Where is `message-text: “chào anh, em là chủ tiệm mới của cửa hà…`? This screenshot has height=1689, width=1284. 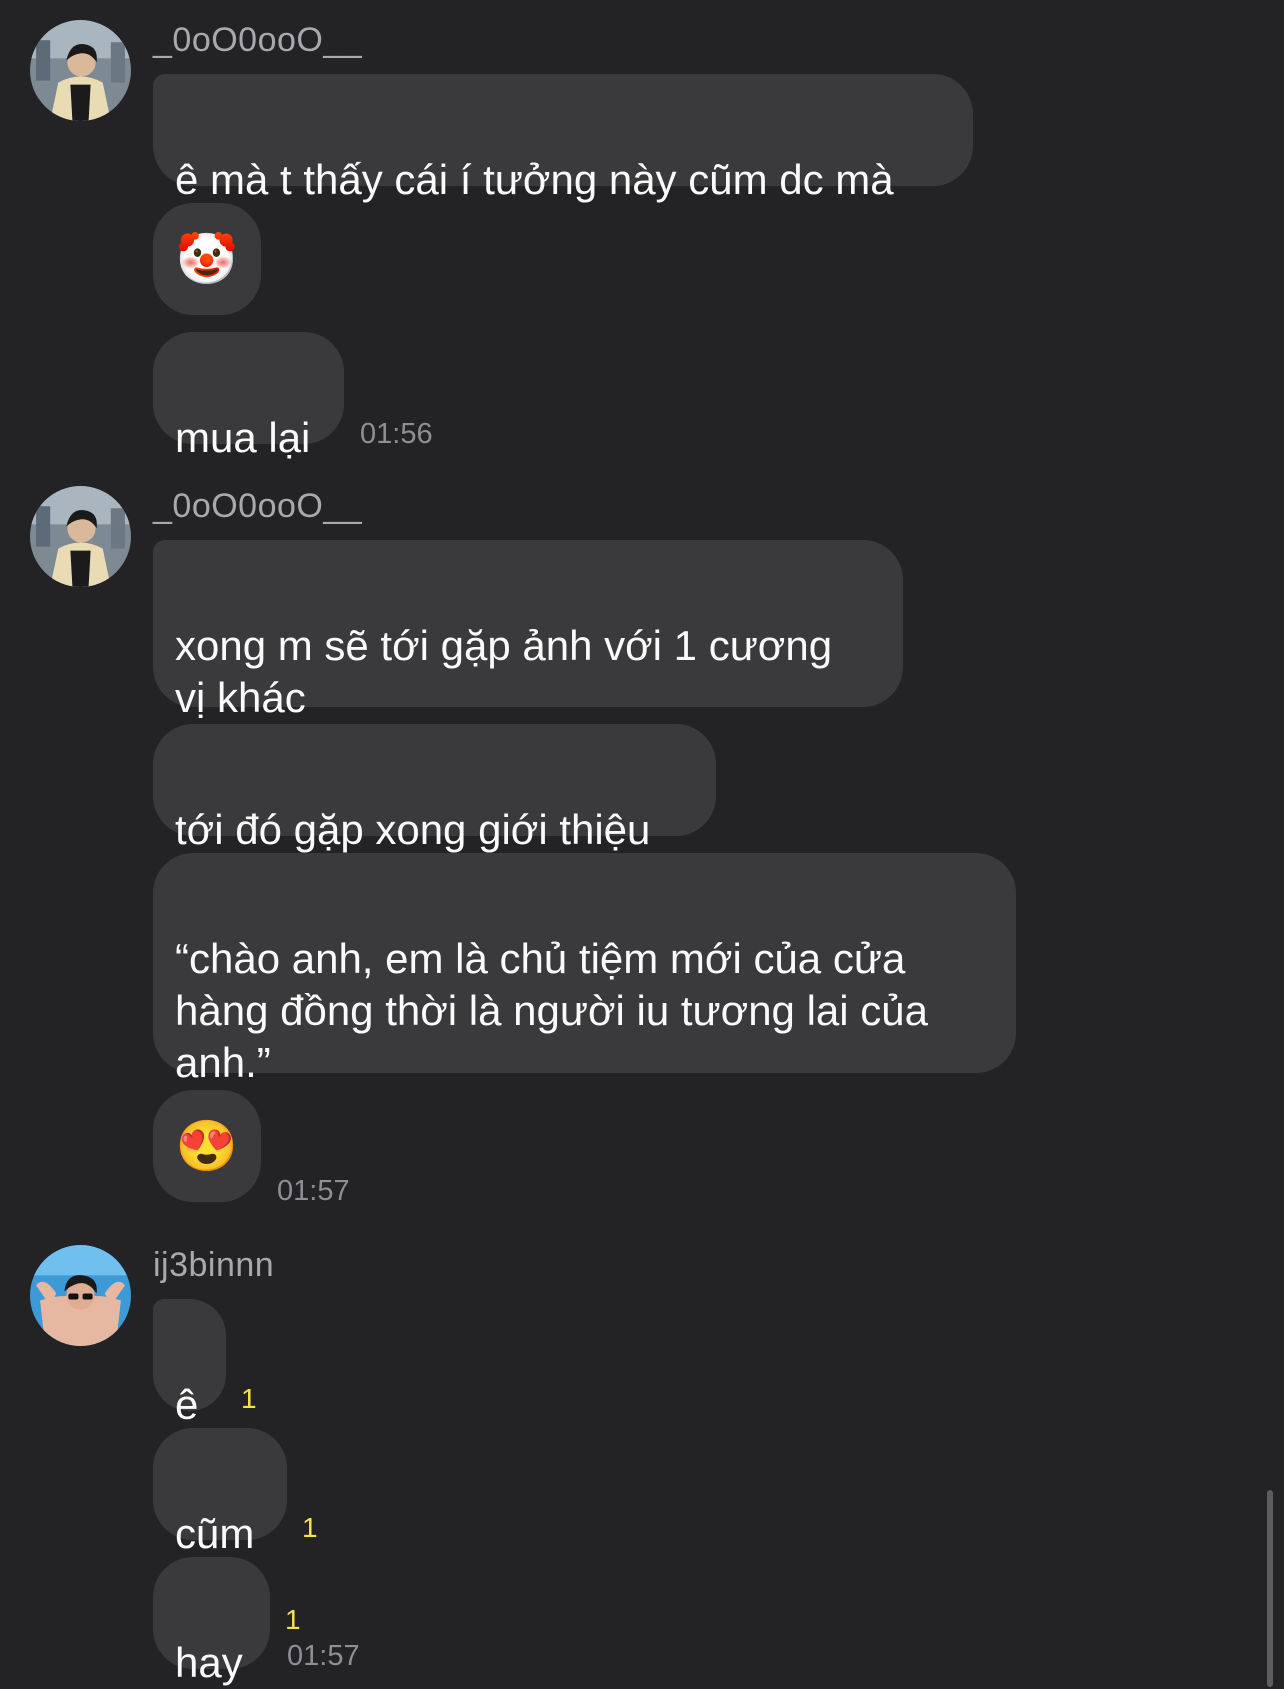
message-text: “chào anh, em là chủ tiệm mới của cửa hà… is located at coordinates (551, 1010).